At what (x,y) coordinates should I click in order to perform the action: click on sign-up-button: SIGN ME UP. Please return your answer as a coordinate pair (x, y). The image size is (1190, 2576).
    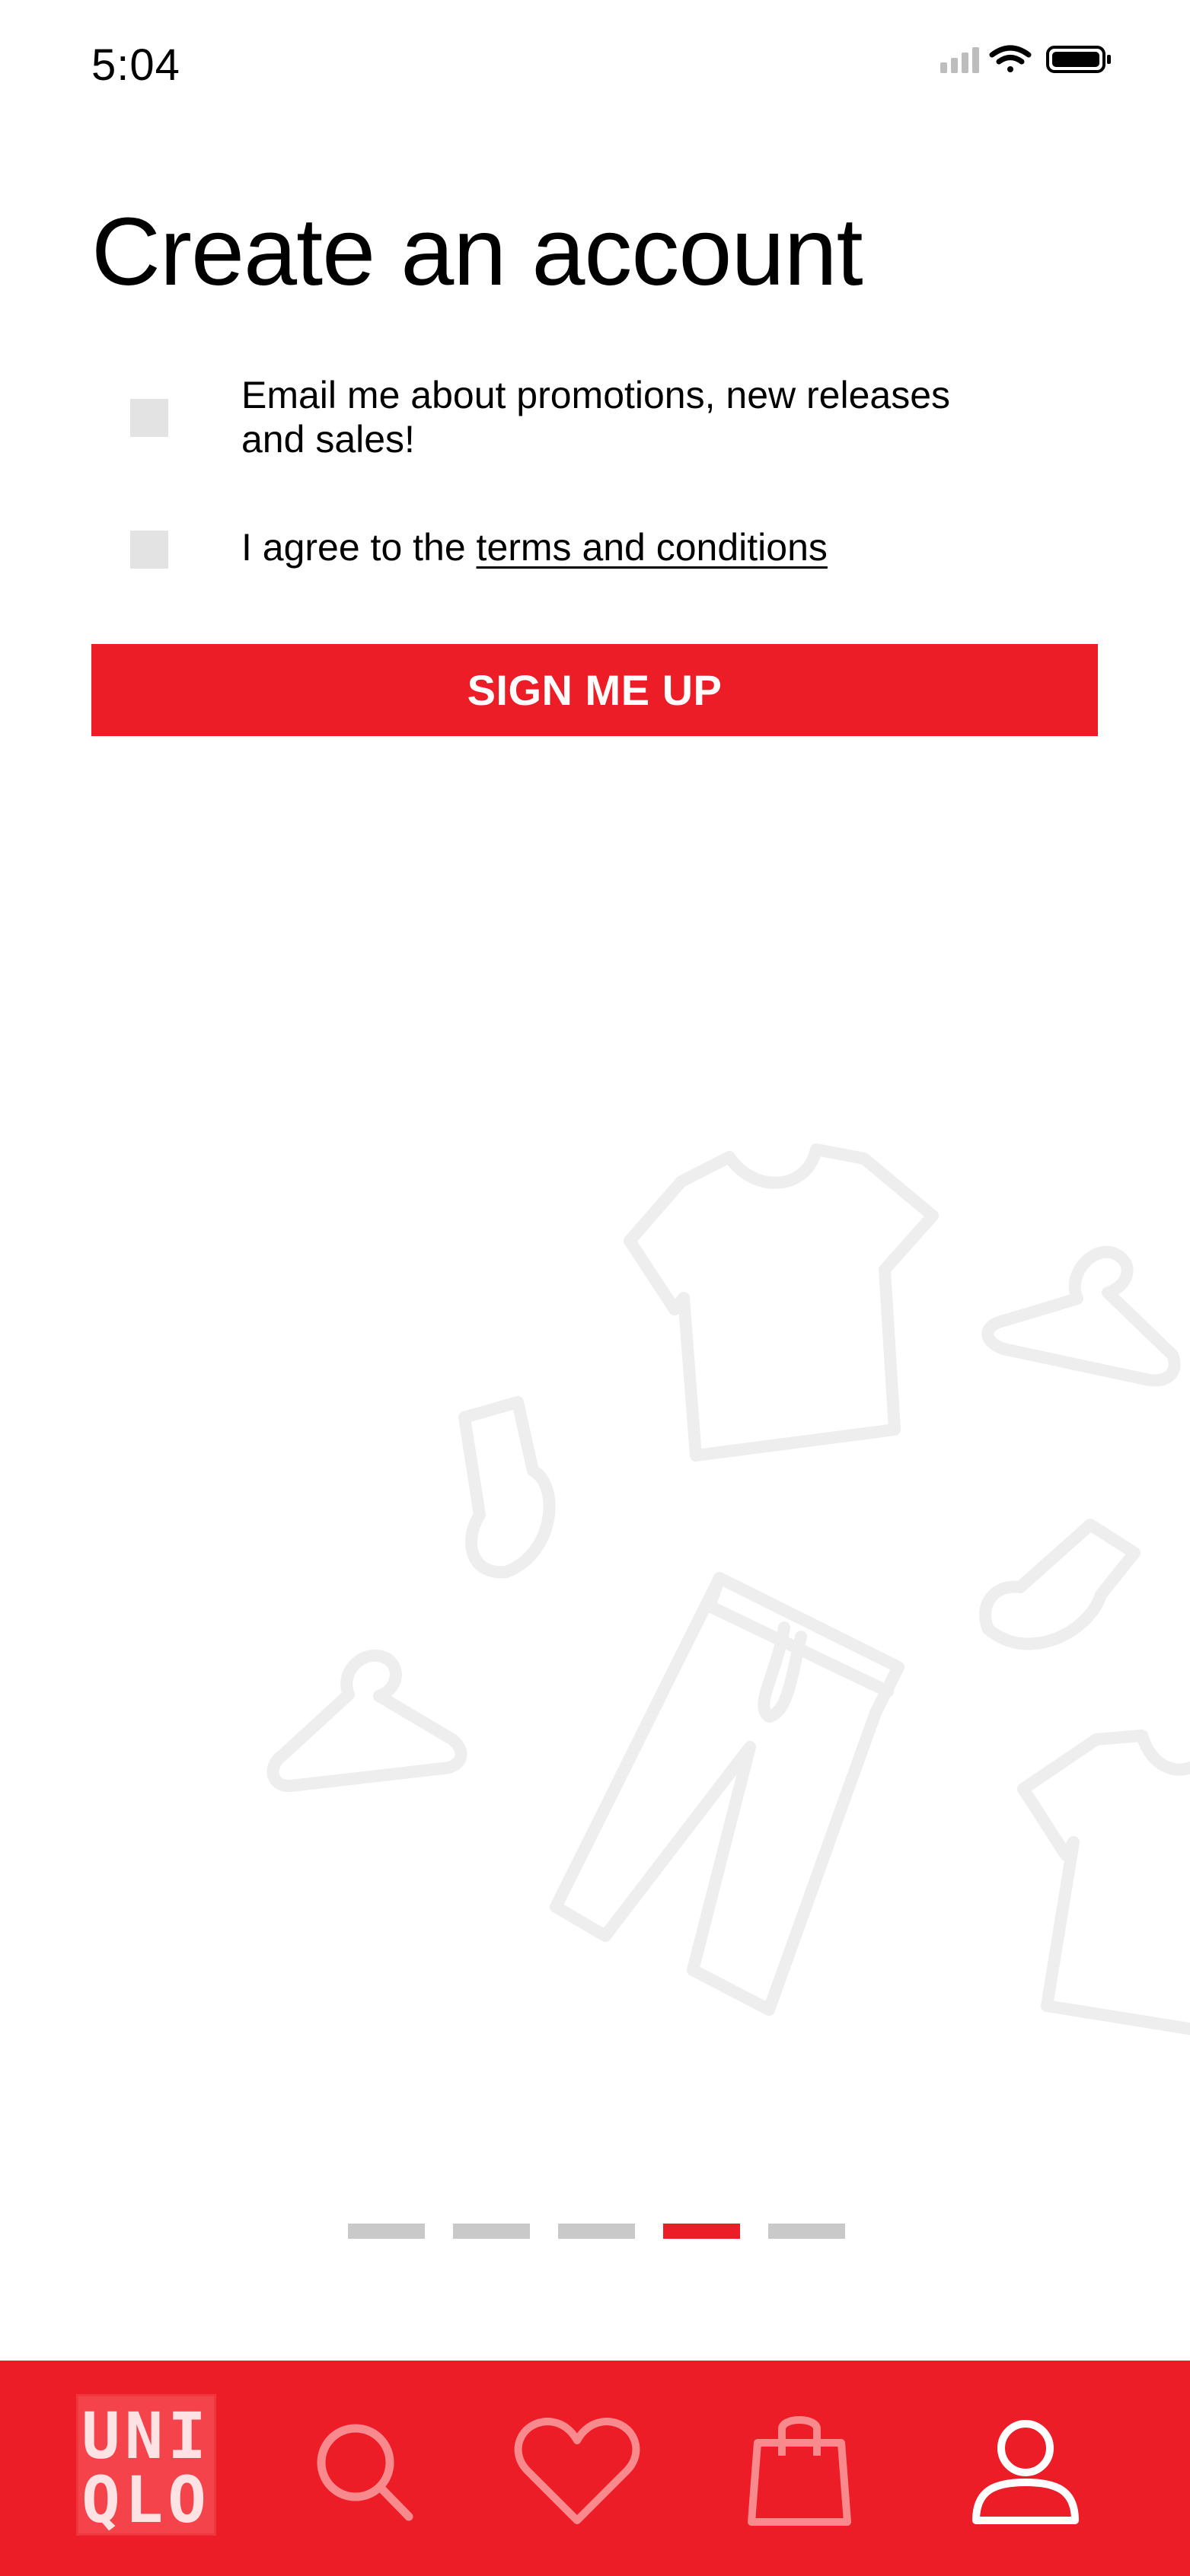
    Looking at the image, I should click on (594, 690).